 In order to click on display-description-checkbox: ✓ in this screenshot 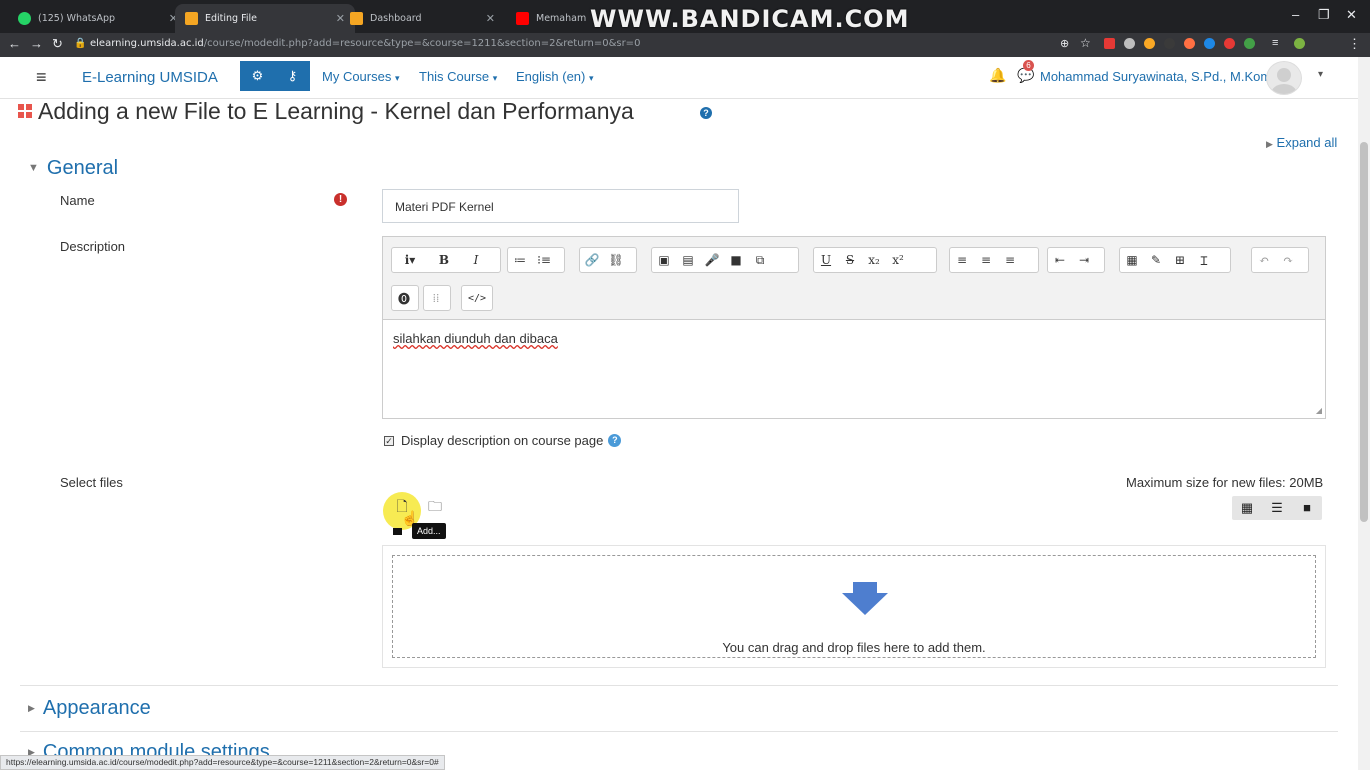, I will do `click(389, 440)`.